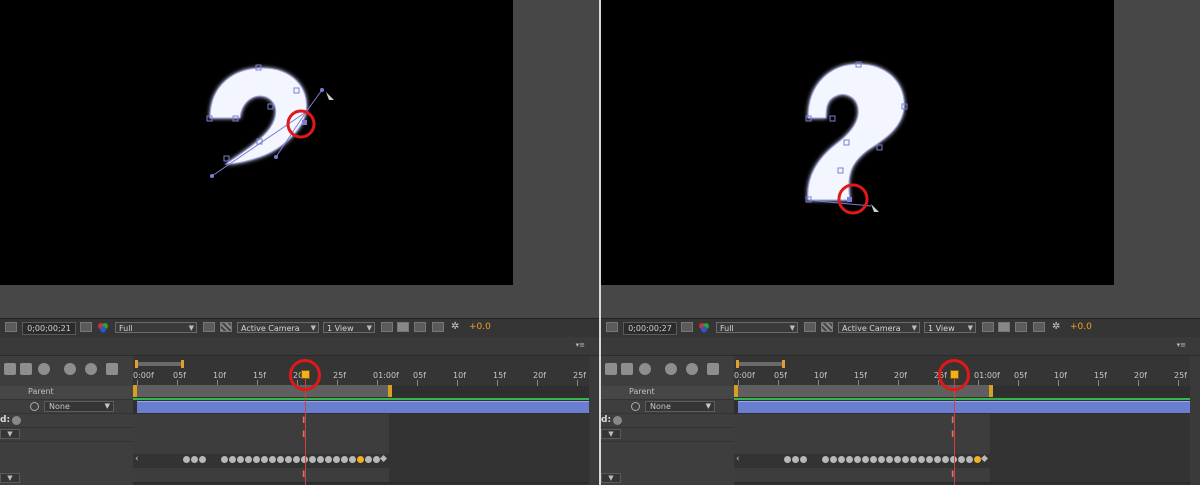 The image size is (1200, 485). I want to click on parent-select: None ▼, so click(680, 406).